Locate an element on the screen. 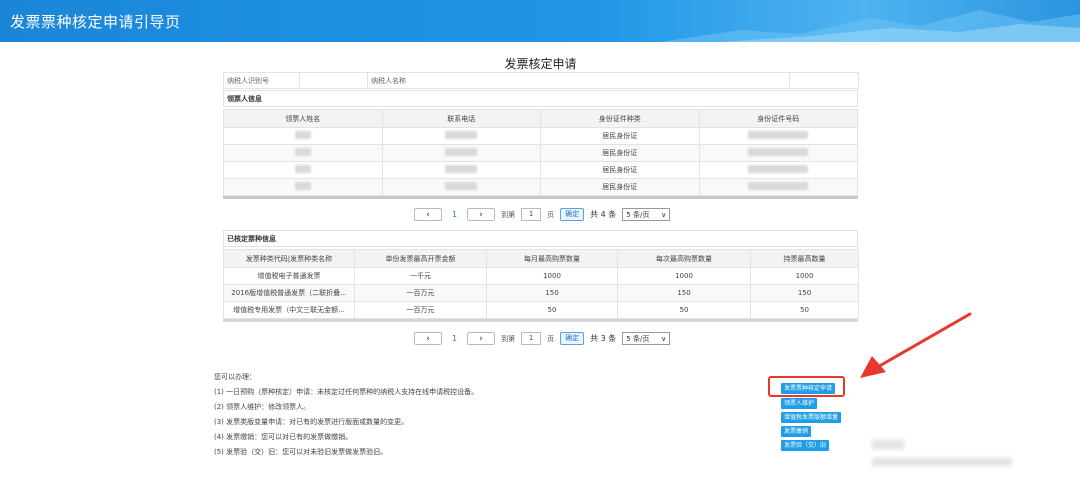  vat-invoice-increase-button: 增值税发票版额增量 is located at coordinates (811, 417).